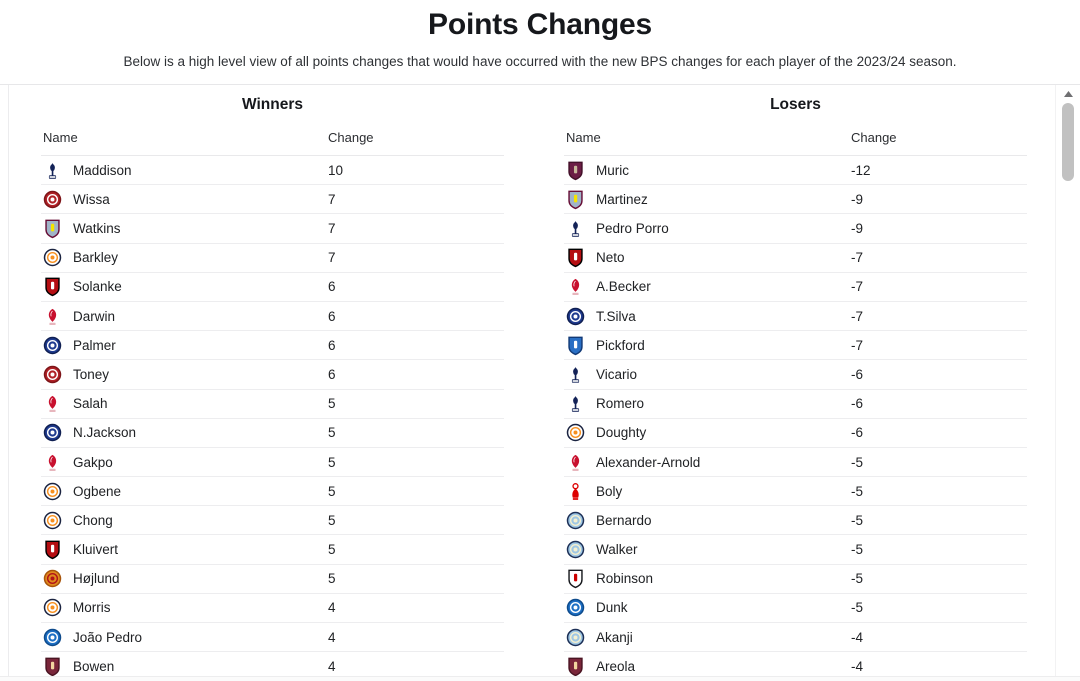  Describe the element at coordinates (272, 170) in the screenshot. I see `table-row: Maddison 10` at that location.